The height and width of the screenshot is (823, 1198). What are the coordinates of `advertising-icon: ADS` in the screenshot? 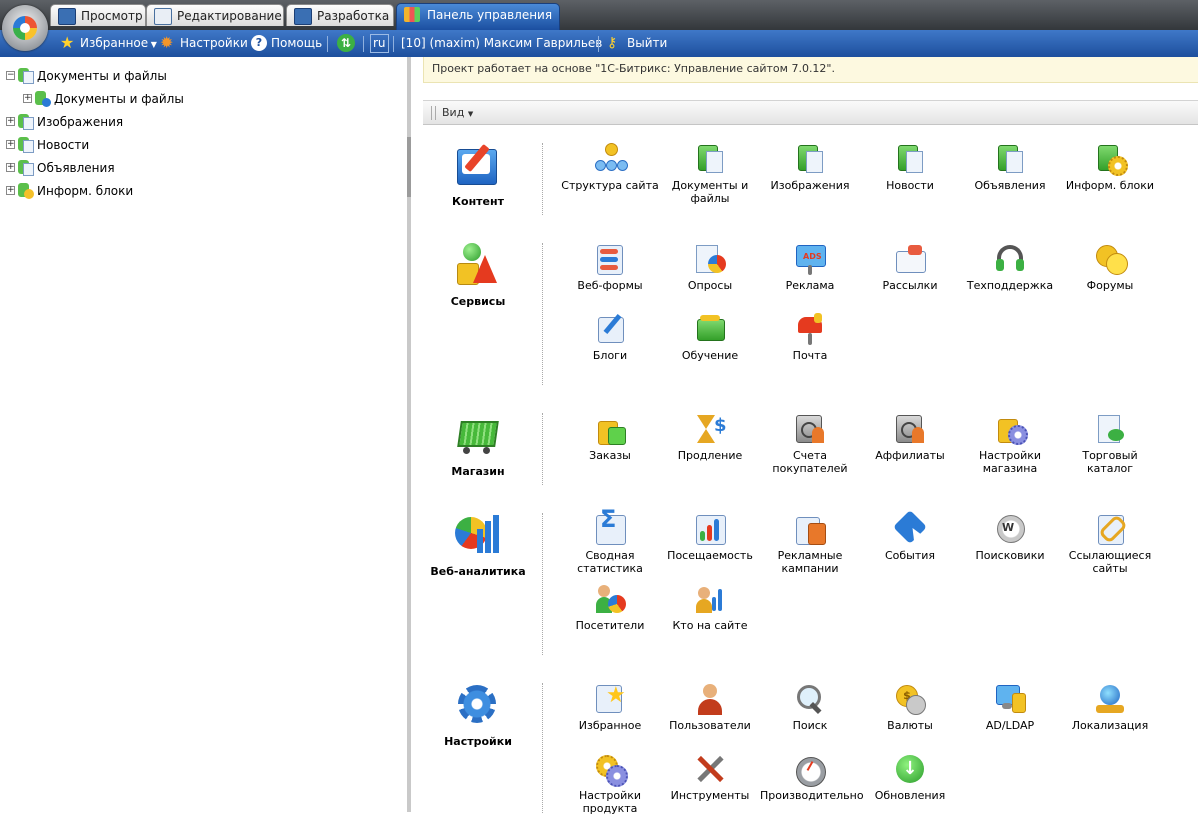 It's located at (810, 259).